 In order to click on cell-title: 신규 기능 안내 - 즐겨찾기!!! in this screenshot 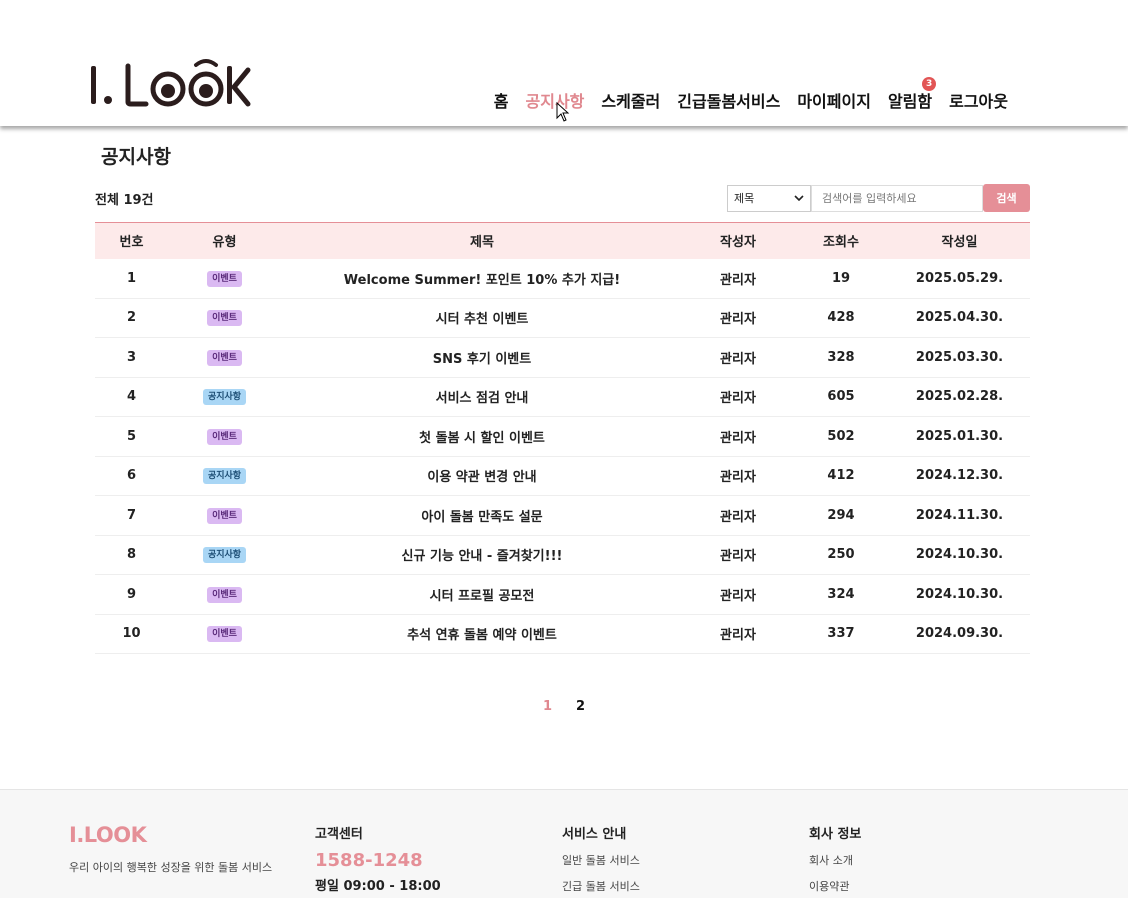, I will do `click(482, 555)`.